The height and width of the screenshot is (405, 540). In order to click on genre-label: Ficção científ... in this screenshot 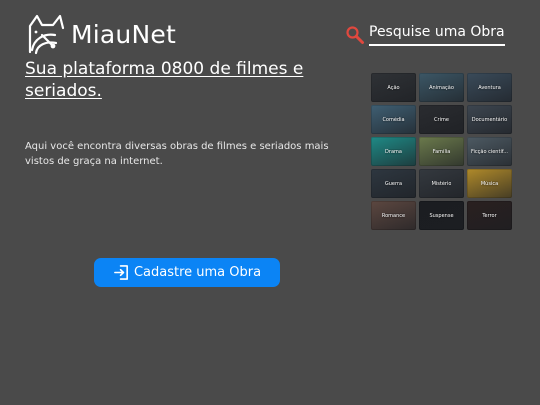, I will do `click(489, 151)`.